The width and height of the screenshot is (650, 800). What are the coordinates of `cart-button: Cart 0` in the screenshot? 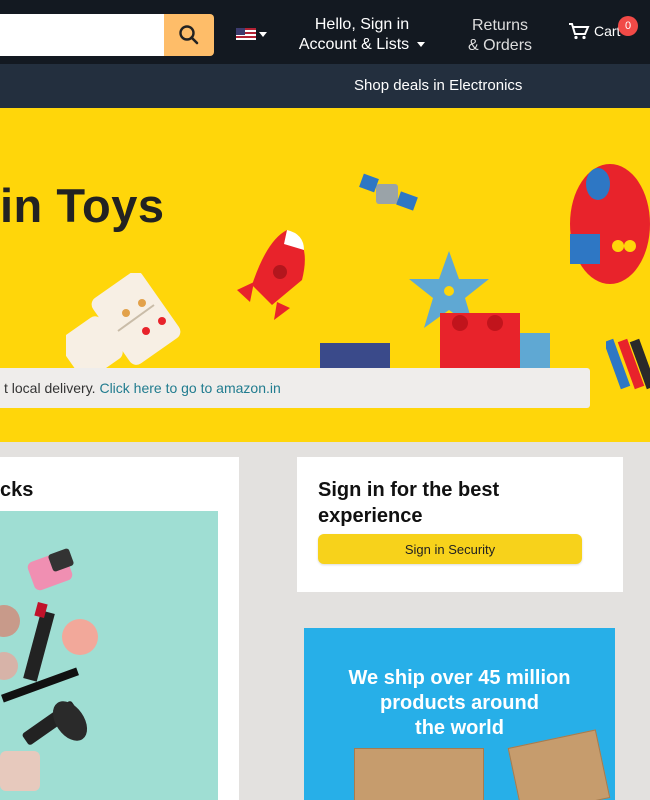 It's located at (603, 28).